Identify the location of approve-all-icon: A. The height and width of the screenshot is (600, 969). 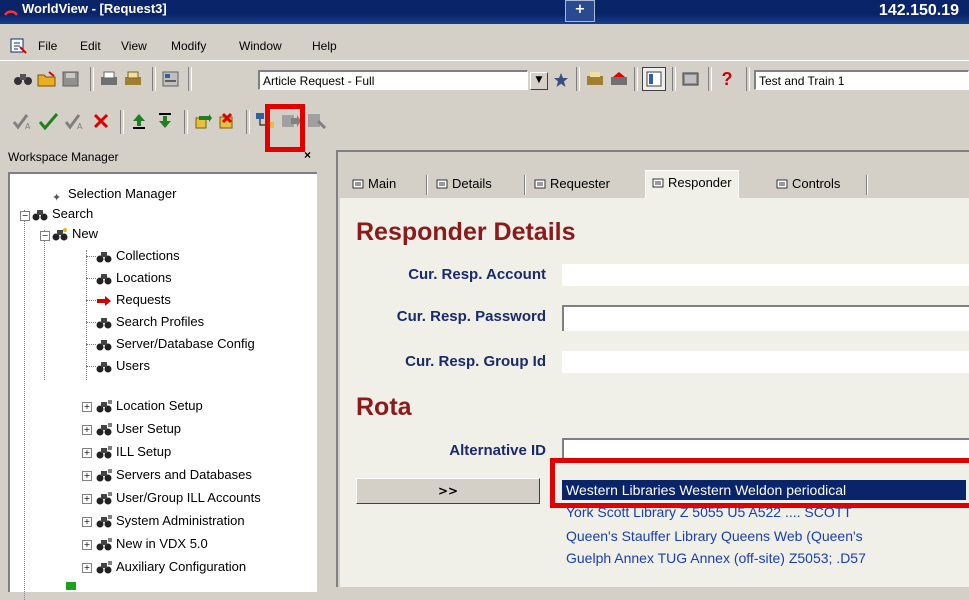
(23, 121).